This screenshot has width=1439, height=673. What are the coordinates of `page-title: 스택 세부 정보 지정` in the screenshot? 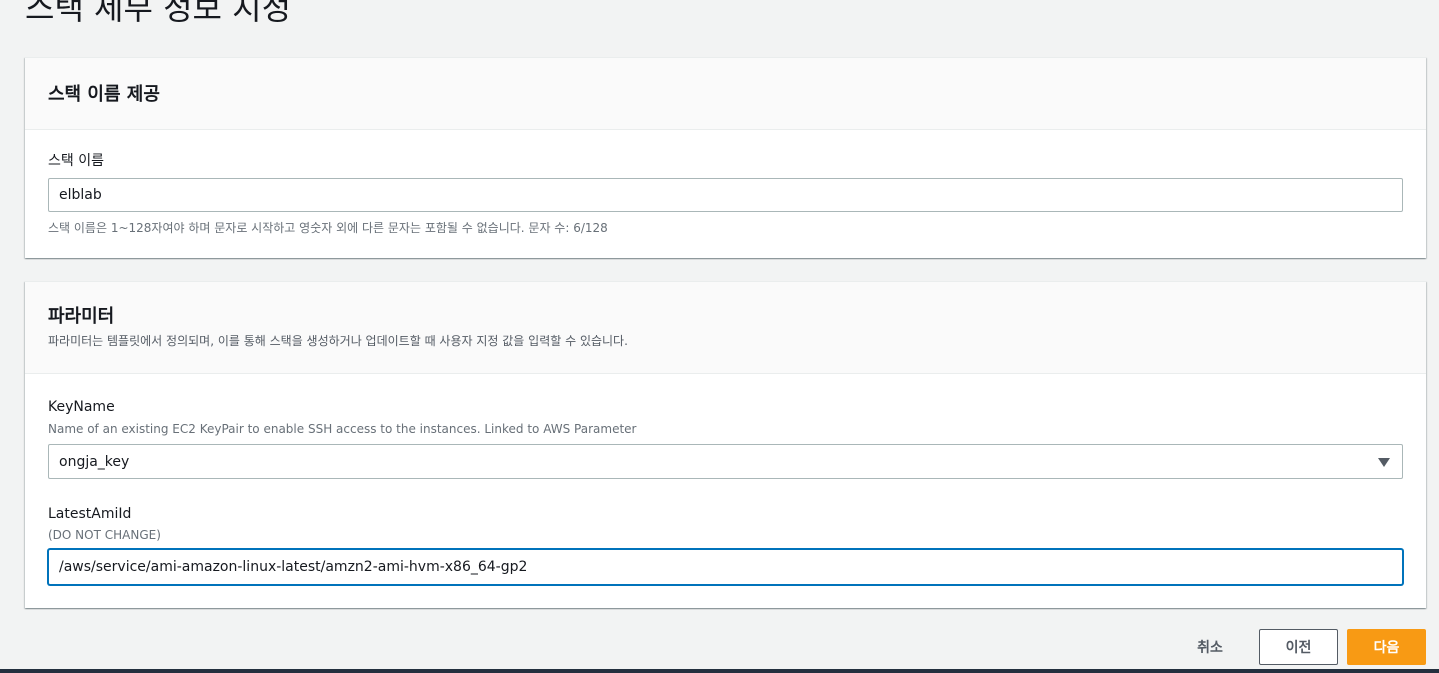 It's located at (158, 13).